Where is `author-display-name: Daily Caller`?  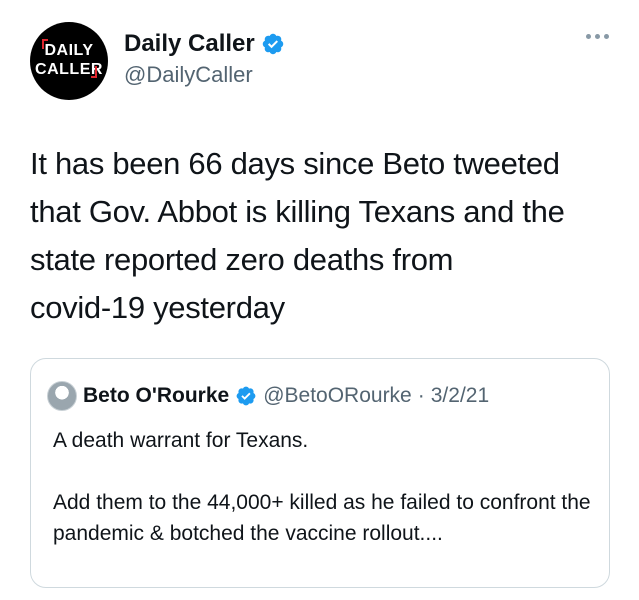
author-display-name: Daily Caller is located at coordinates (204, 44).